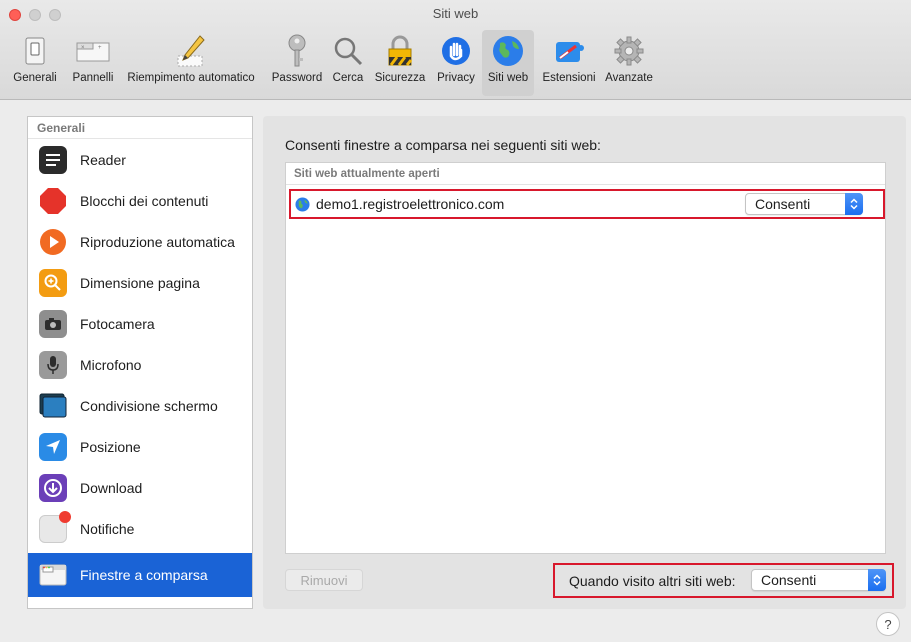 This screenshot has height=642, width=911. Describe the element at coordinates (585, 174) in the screenshot. I see `table-header: Siti web attualmente aperti` at that location.